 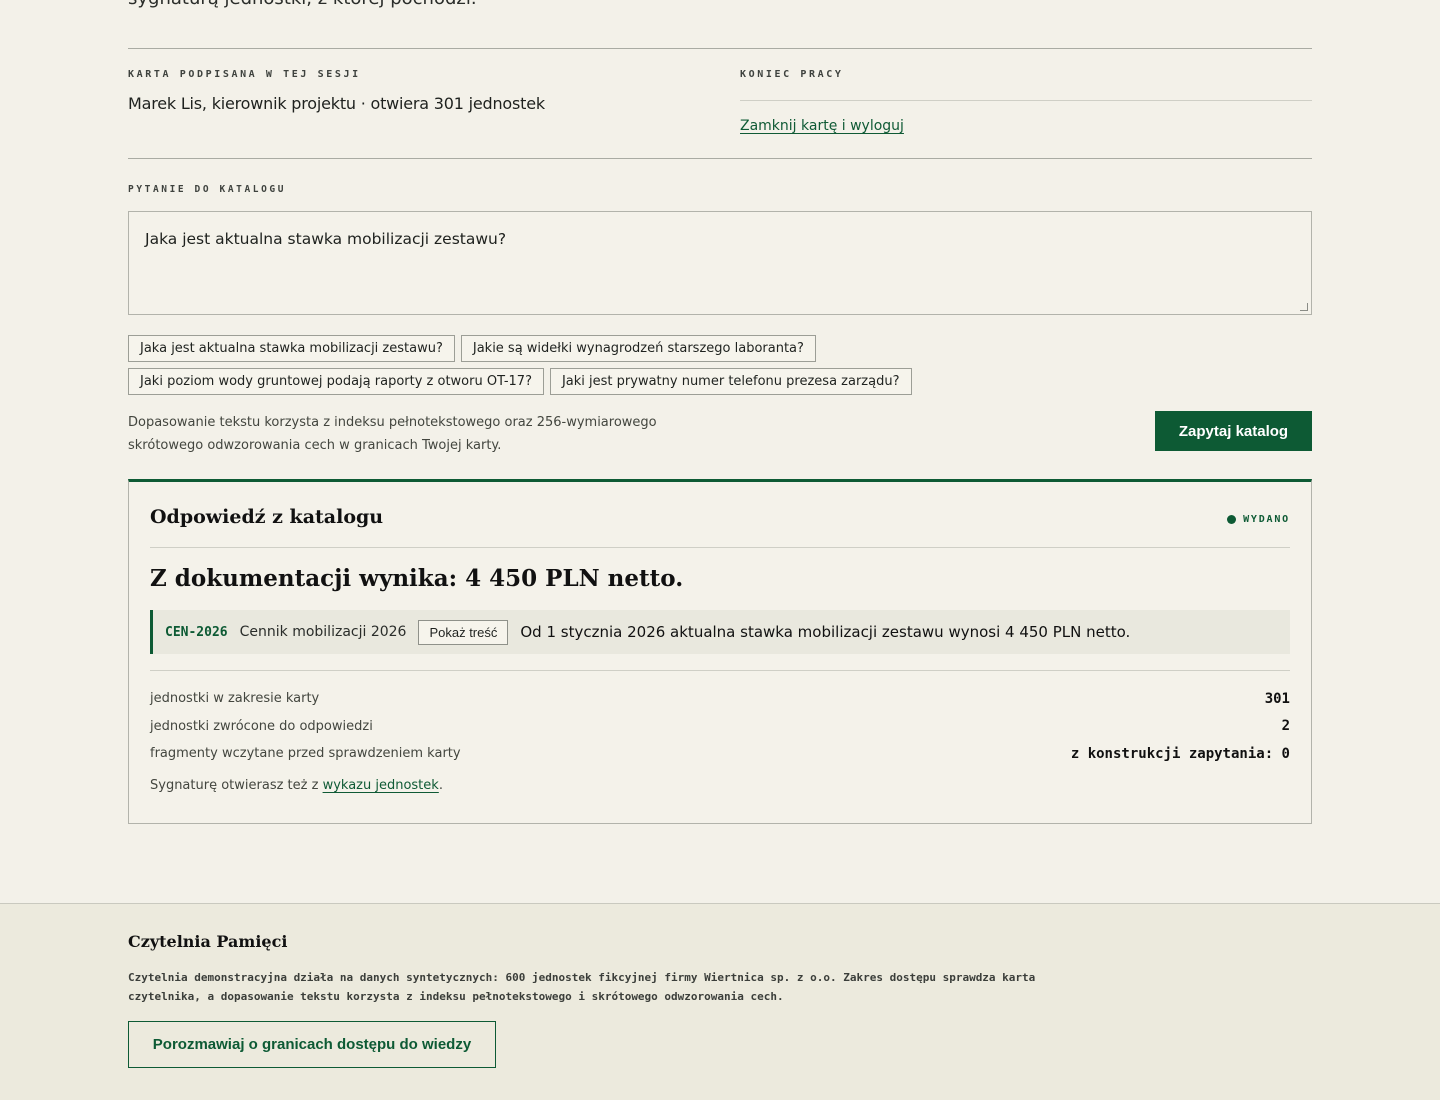 What do you see at coordinates (1232, 519) in the screenshot?
I see `status-dot-icon` at bounding box center [1232, 519].